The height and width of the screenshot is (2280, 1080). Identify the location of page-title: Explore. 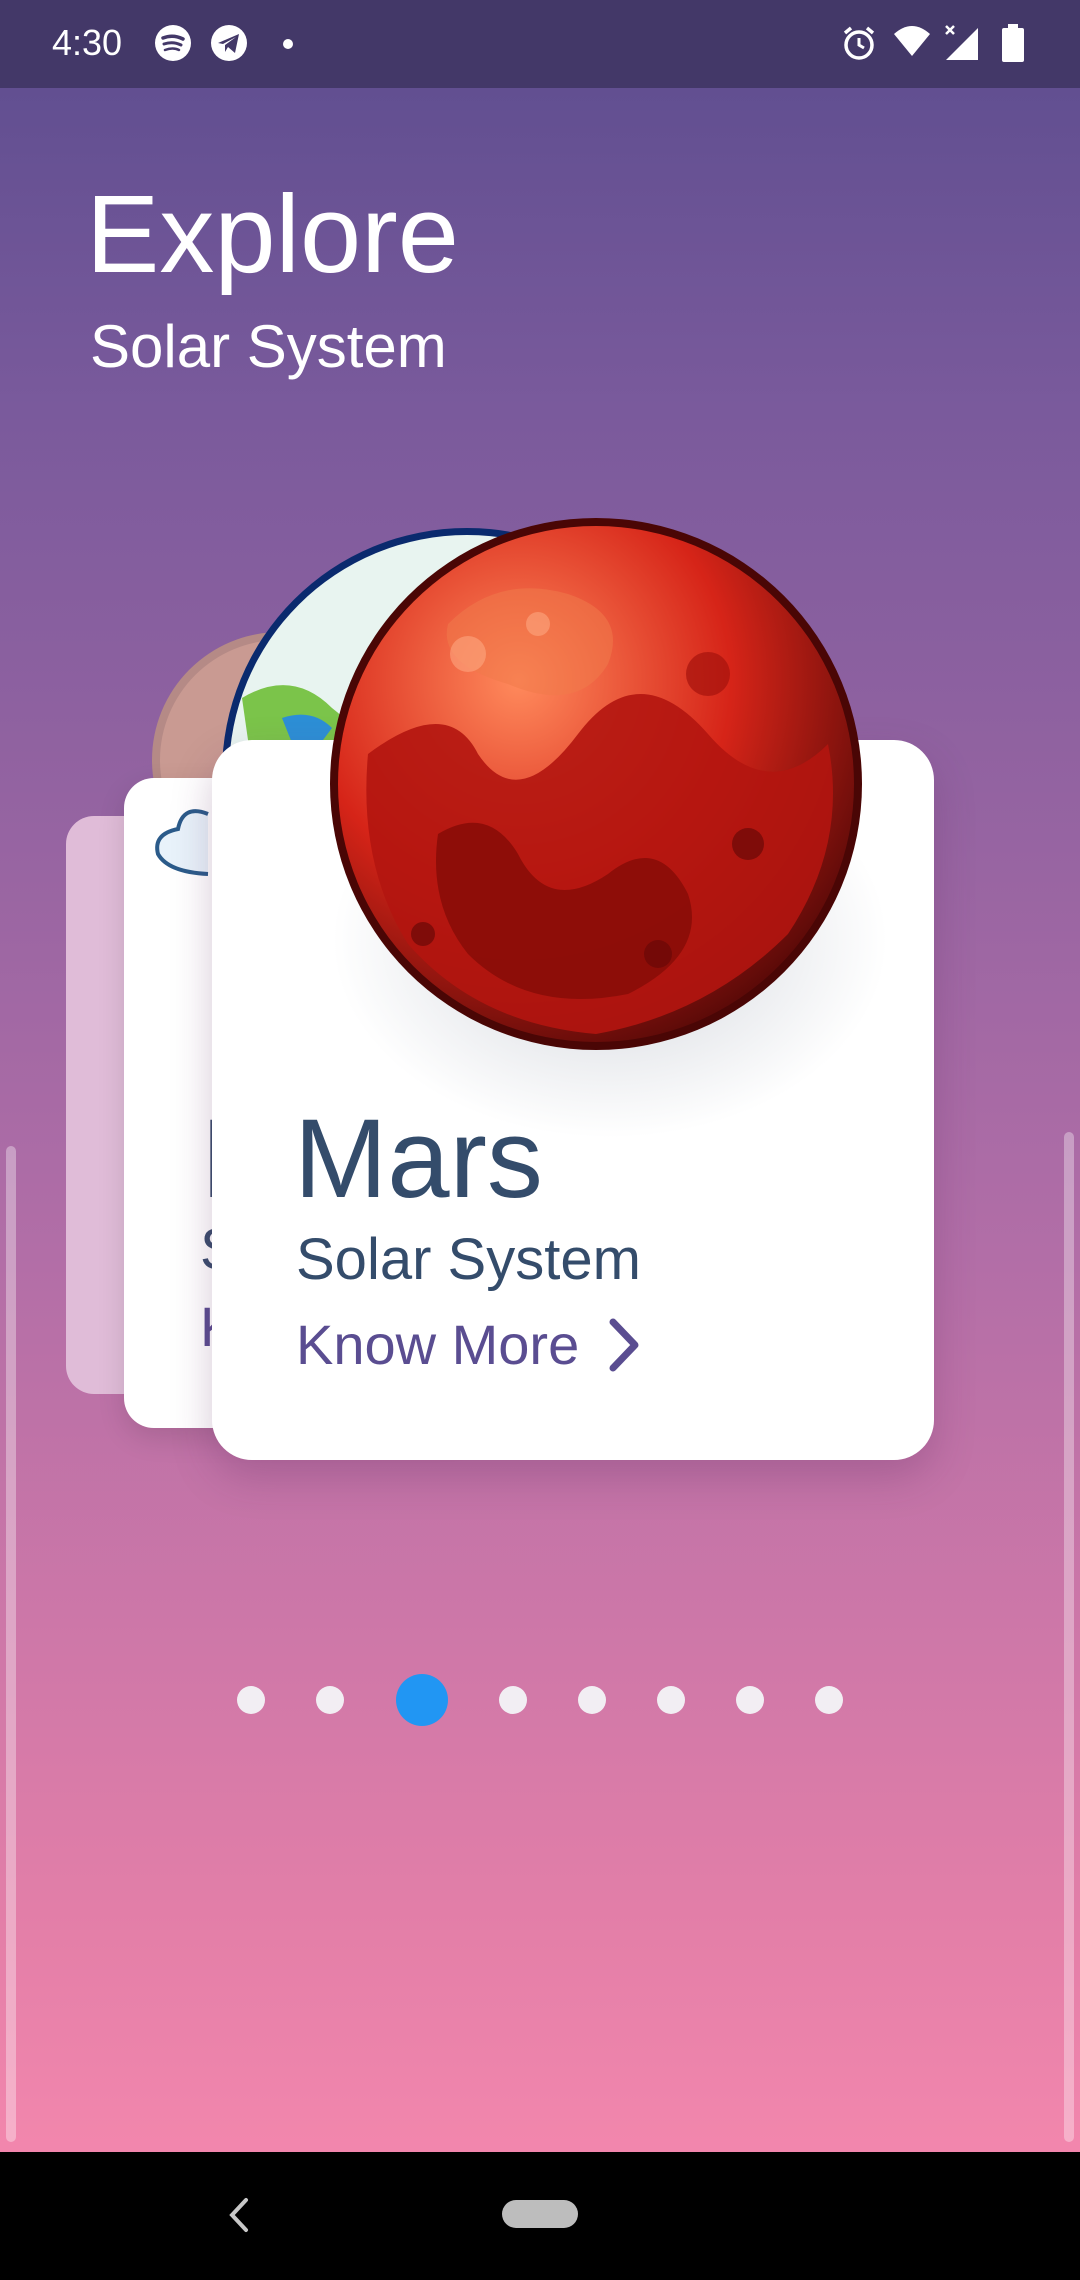
(272, 234).